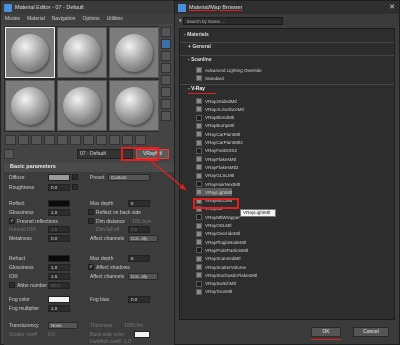 The width and height of the screenshot is (400, 345). Describe the element at coordinates (218, 184) in the screenshot. I see `list-item: VRayHairNextMtl` at that location.